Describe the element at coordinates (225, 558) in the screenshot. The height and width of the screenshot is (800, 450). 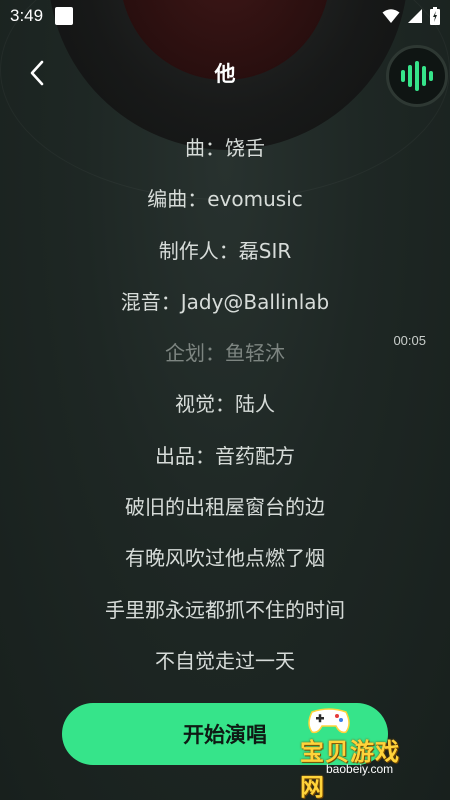
I see `lyric-line: 有晚风吹过他点燃了烟` at that location.